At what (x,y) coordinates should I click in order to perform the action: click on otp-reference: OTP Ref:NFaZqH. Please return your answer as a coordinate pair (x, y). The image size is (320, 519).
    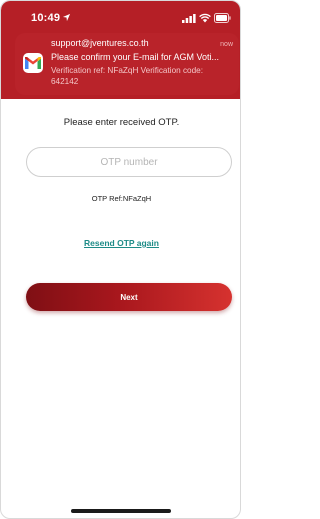
    Looking at the image, I should click on (121, 198).